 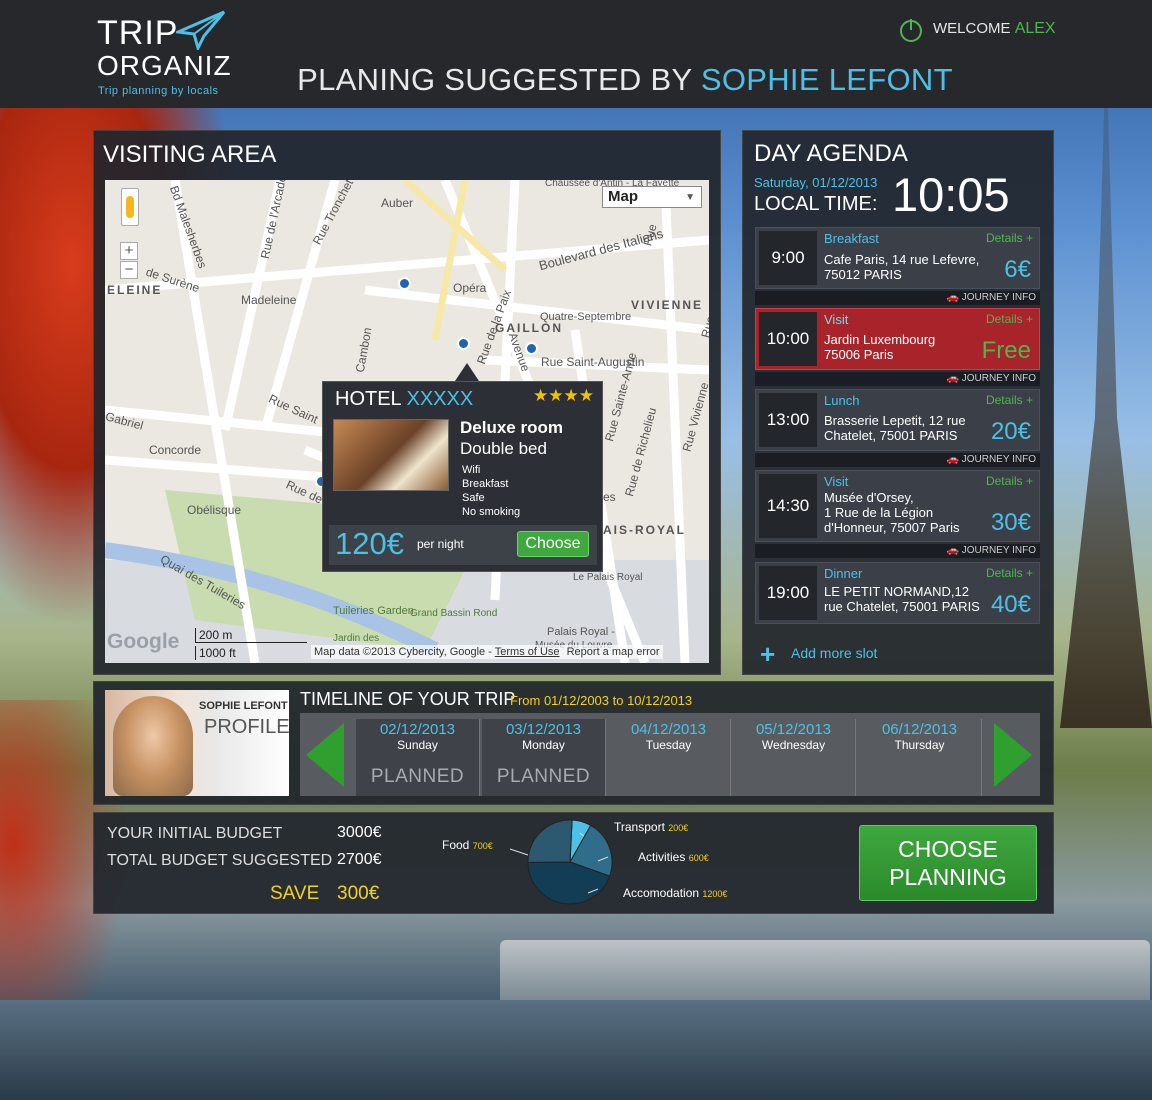 What do you see at coordinates (767, 654) in the screenshot?
I see `plus-icon: +` at bounding box center [767, 654].